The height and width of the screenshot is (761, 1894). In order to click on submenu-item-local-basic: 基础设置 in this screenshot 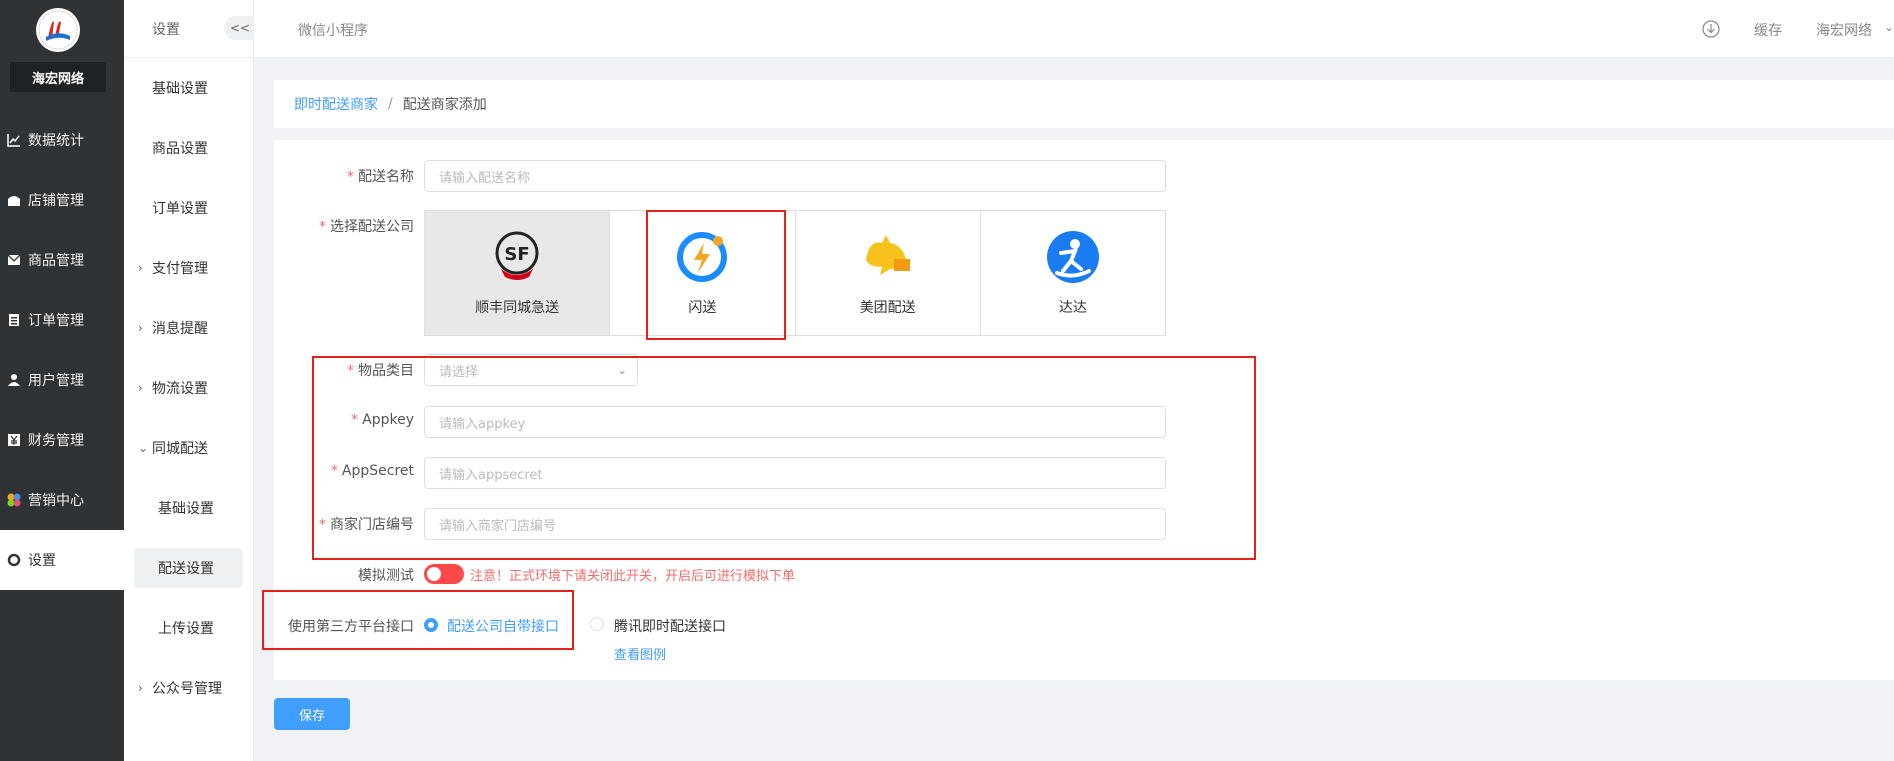, I will do `click(188, 508)`.